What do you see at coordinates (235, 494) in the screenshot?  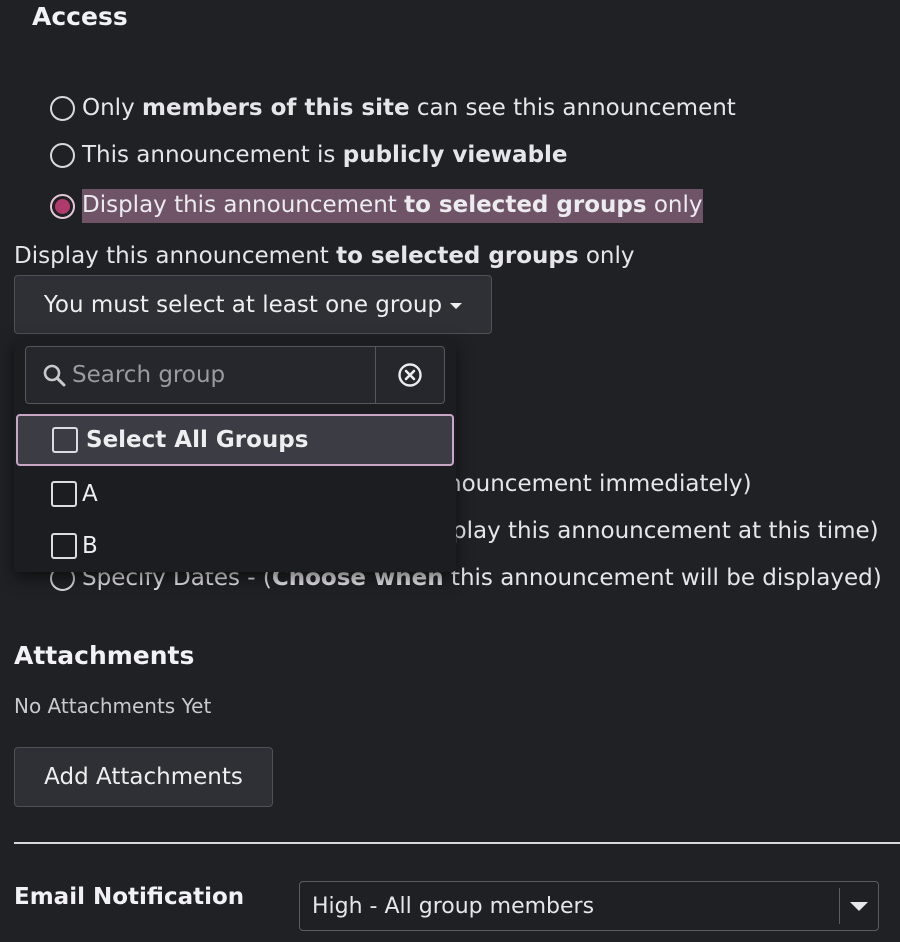 I see `group-option-a: A` at bounding box center [235, 494].